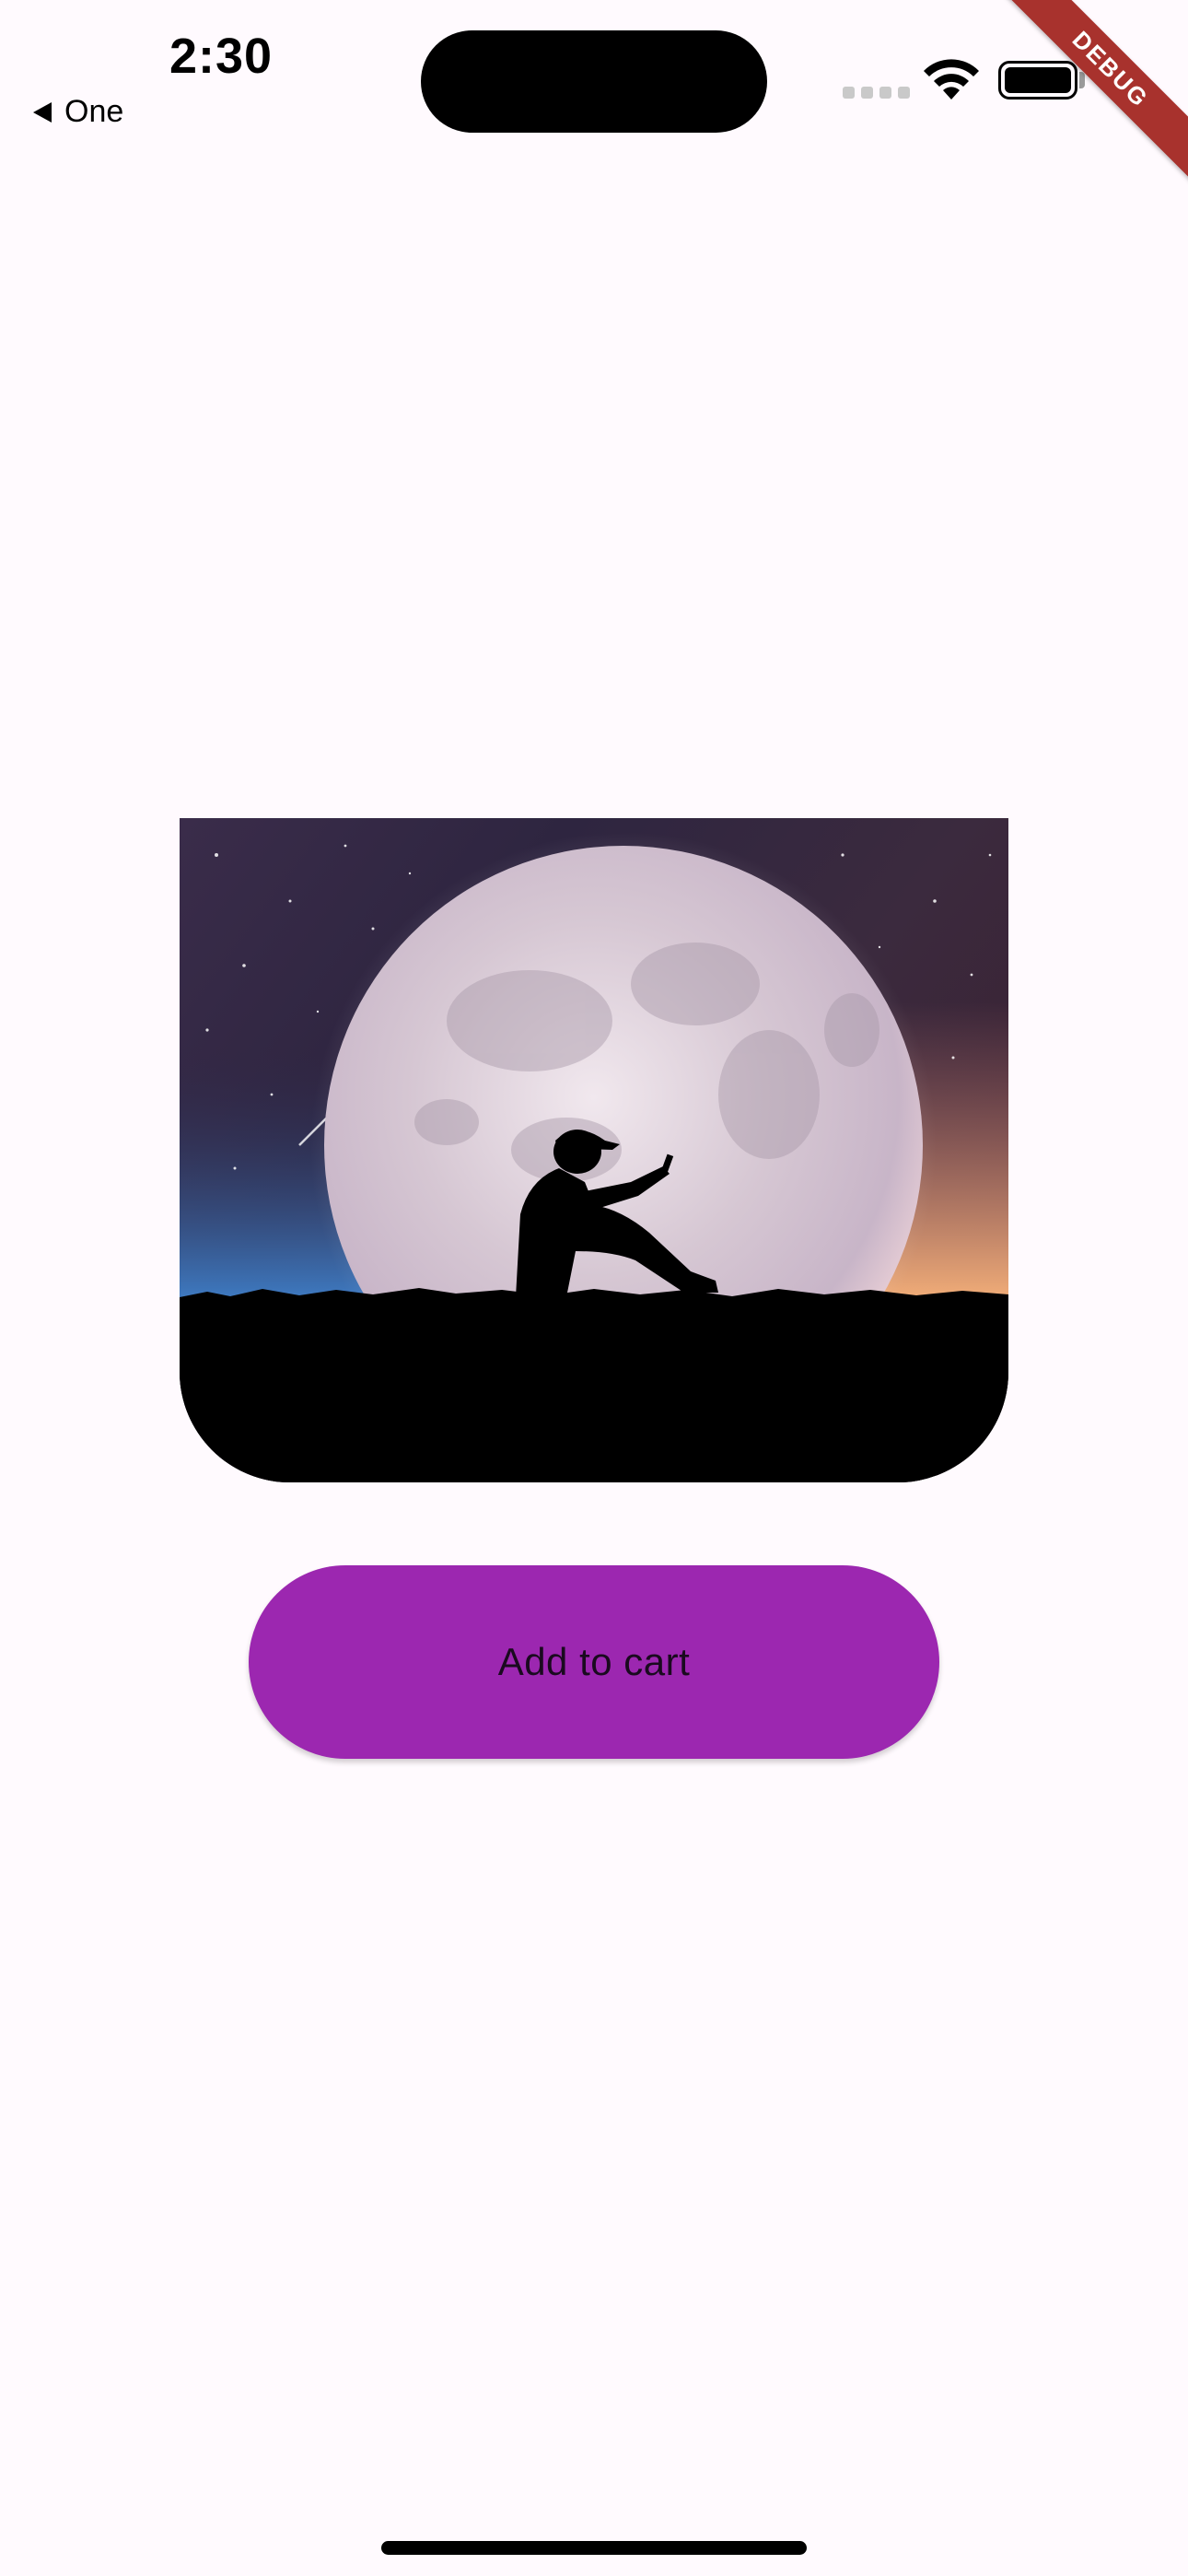 The image size is (1188, 2576). What do you see at coordinates (951, 79) in the screenshot?
I see `wifi-icon` at bounding box center [951, 79].